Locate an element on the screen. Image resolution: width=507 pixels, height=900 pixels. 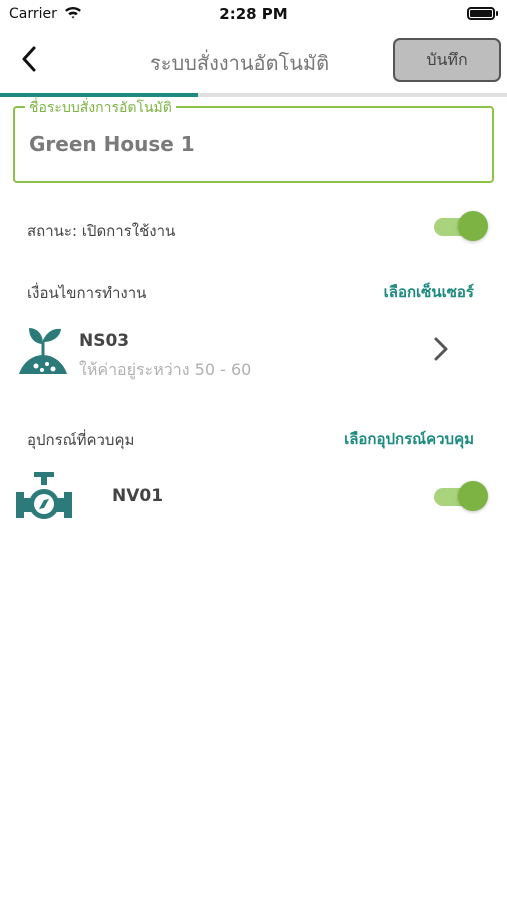
status-bar: Carrier 2:28 PM is located at coordinates (253, 15).